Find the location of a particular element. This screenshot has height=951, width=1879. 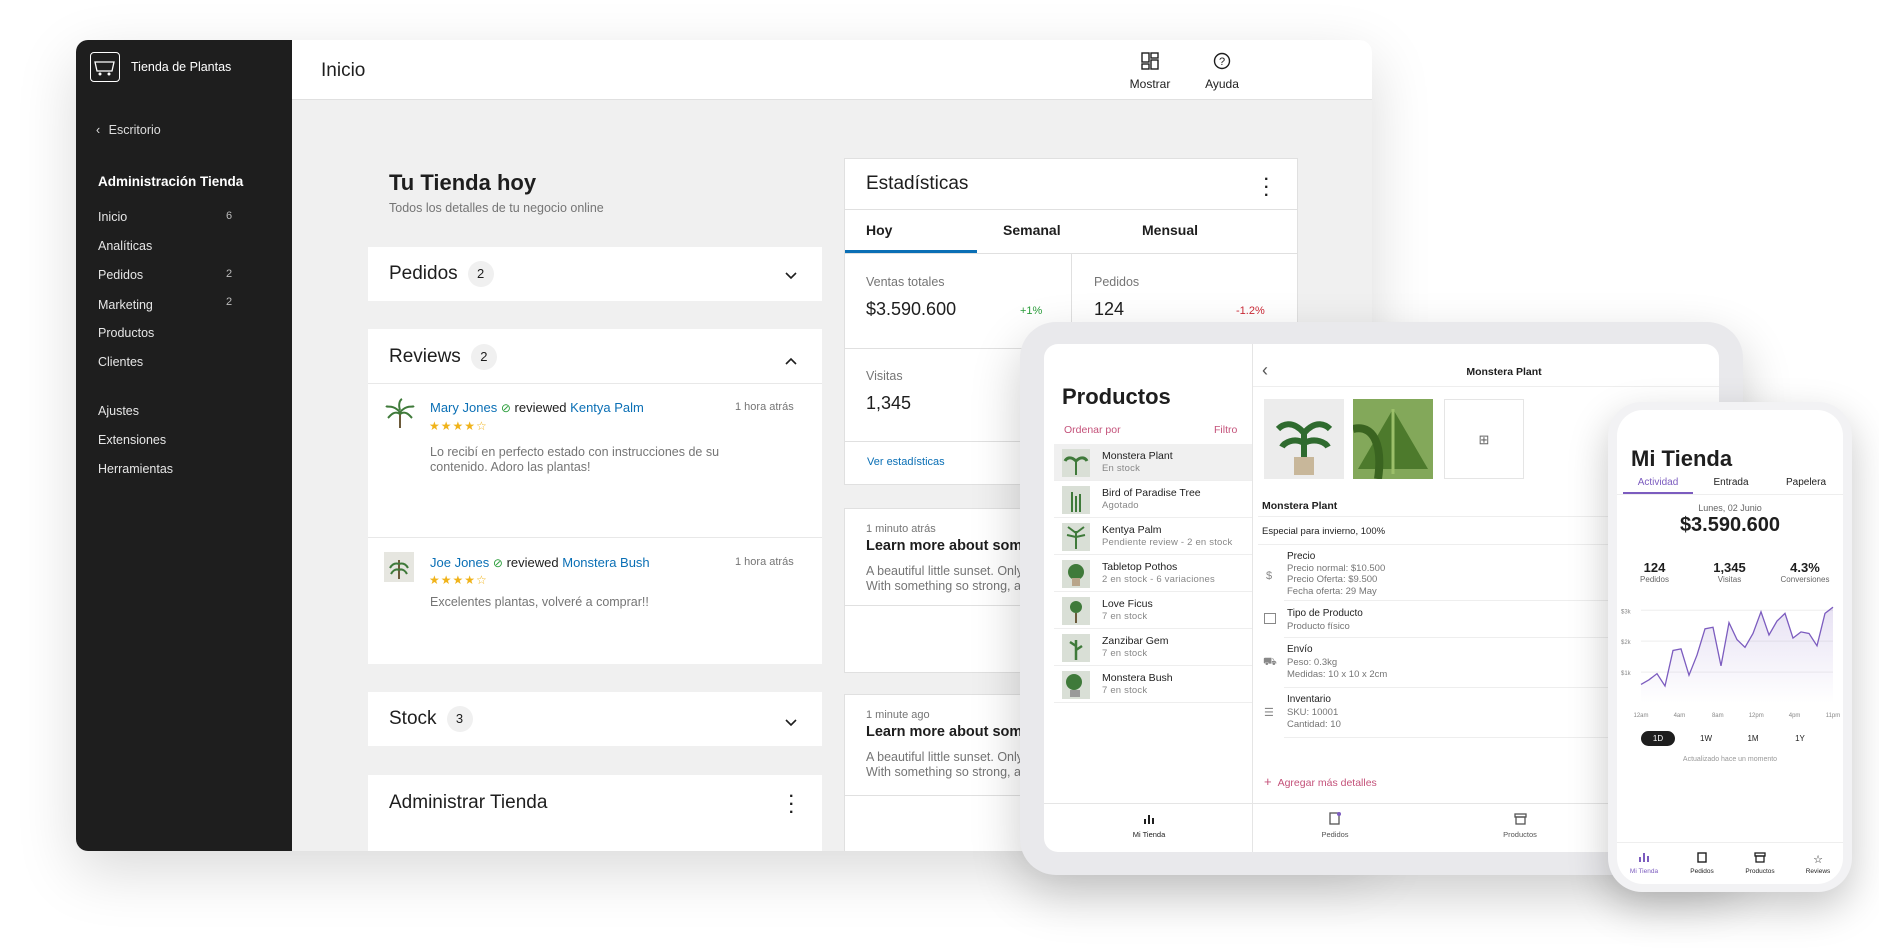

back-link: ‹ Escritorio is located at coordinates (128, 130).